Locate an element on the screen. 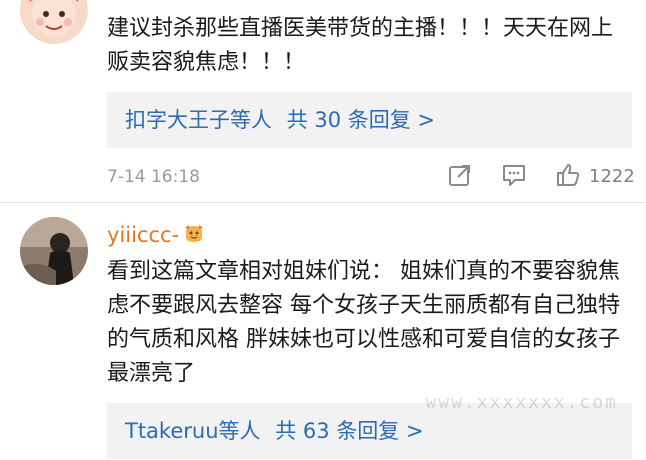  like-count: 1222 is located at coordinates (612, 176).